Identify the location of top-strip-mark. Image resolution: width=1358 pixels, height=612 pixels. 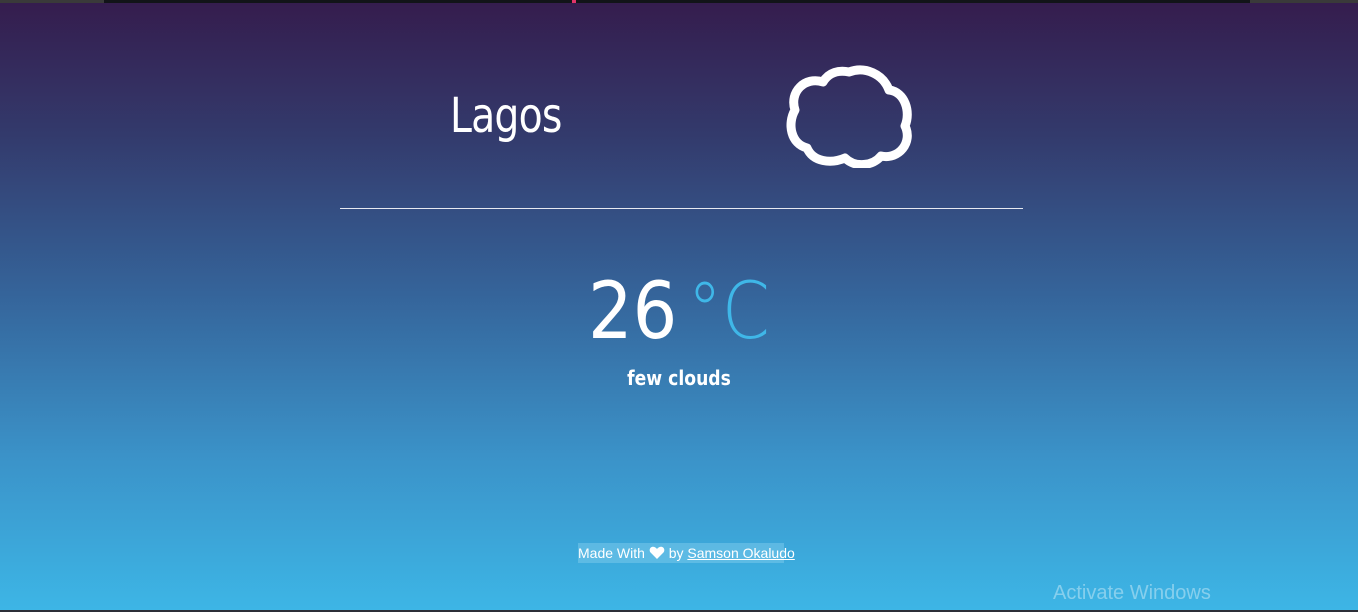
(574, 1).